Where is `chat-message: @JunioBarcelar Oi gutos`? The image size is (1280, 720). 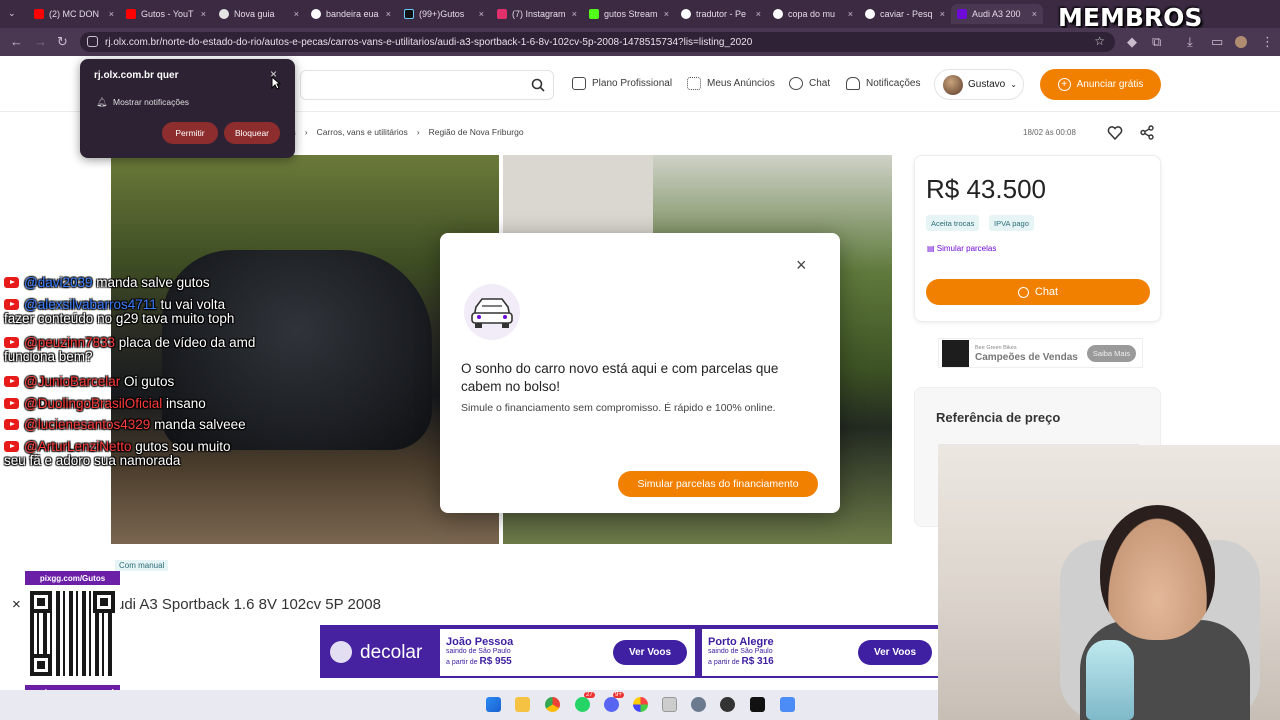 chat-message: @JunioBarcelar Oi gutos is located at coordinates (89, 382).